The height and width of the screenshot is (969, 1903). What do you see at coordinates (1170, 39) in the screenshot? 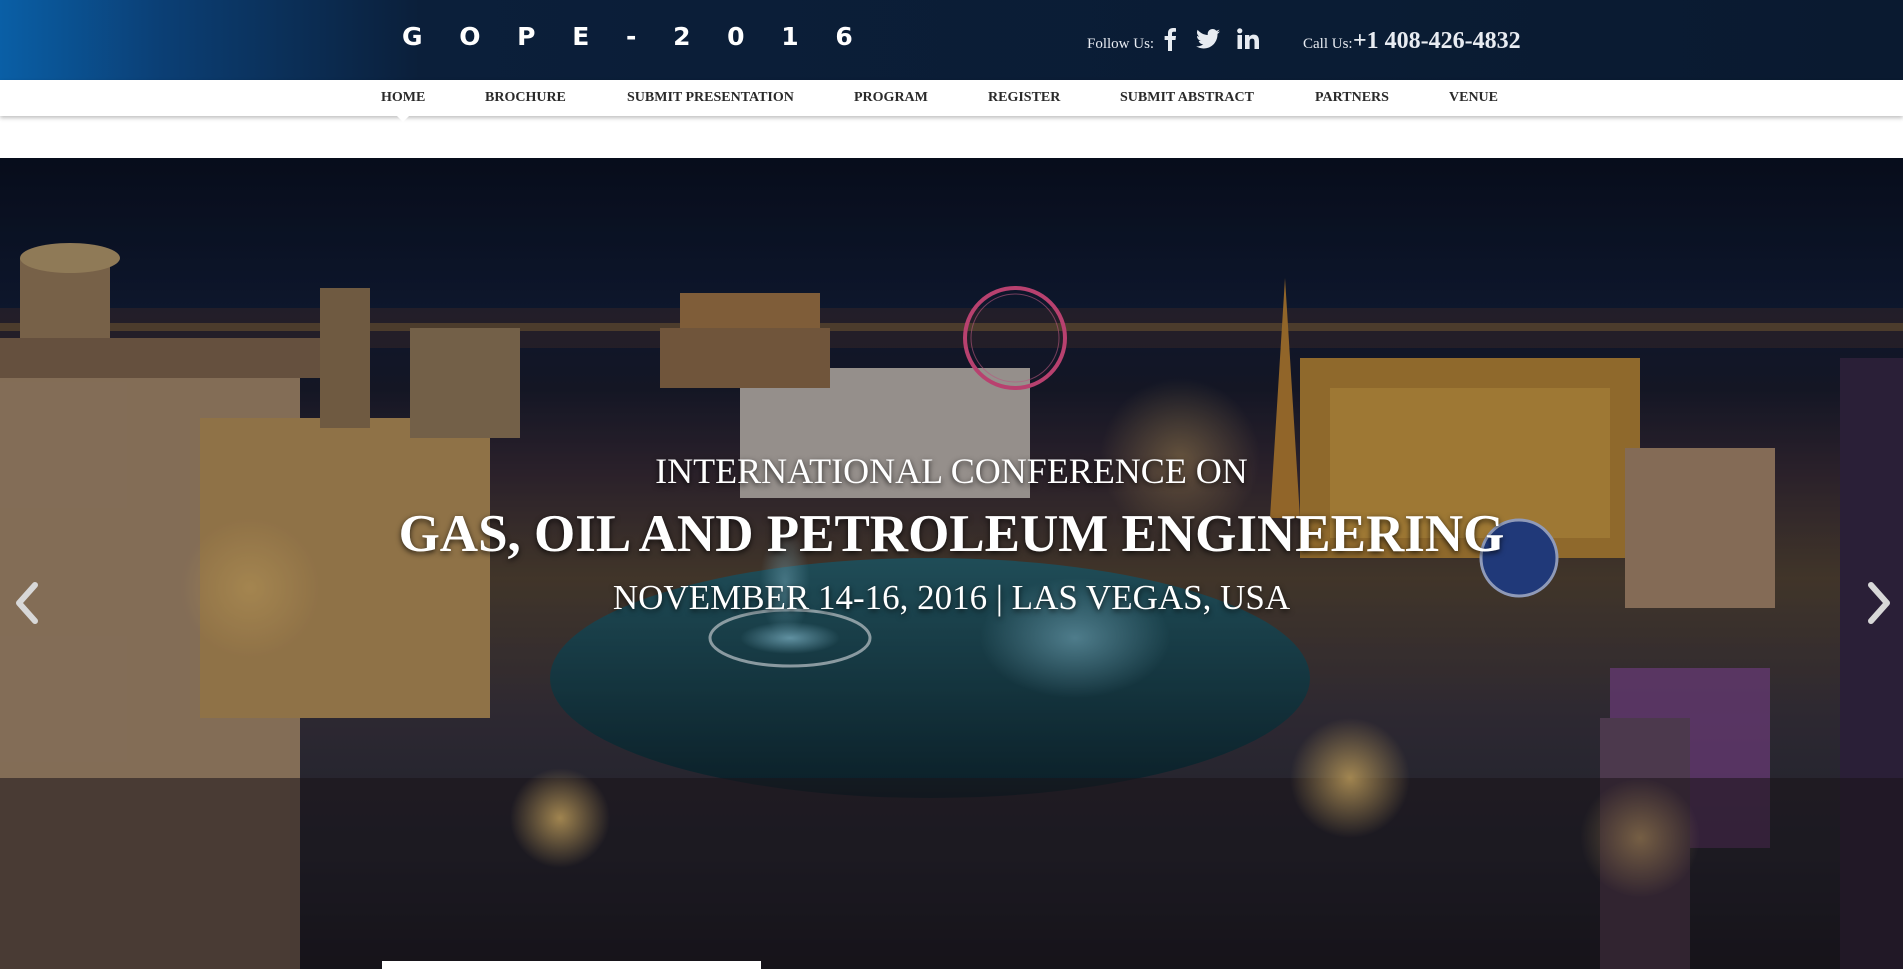
I see `facebook-icon` at bounding box center [1170, 39].